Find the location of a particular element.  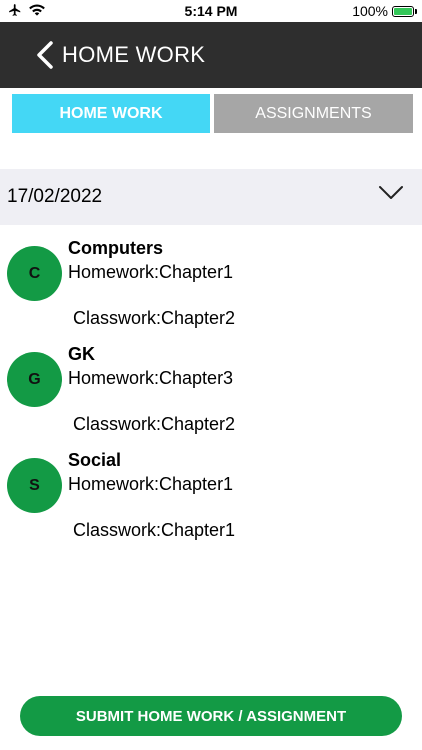

battery-percent: 100% is located at coordinates (370, 11).